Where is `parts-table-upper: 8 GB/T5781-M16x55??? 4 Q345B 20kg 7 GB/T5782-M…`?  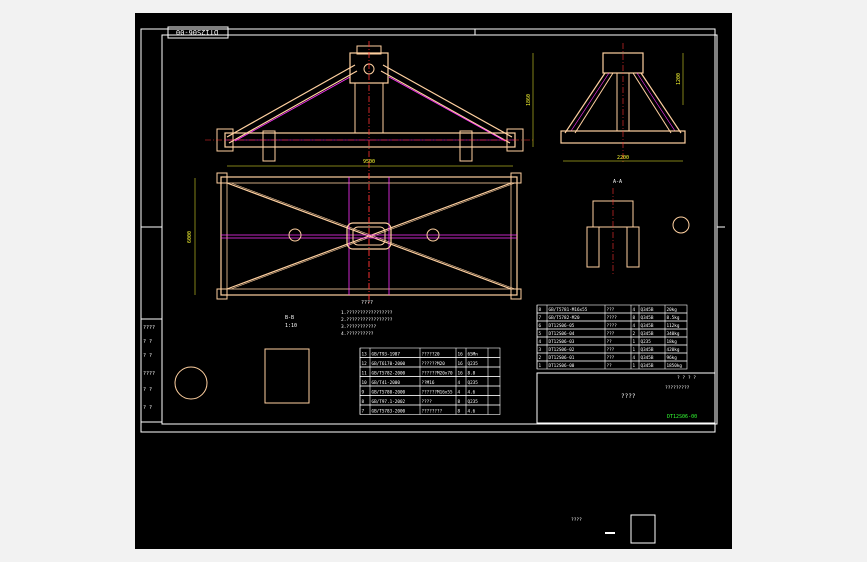
parts-table-upper: 8 GB/T5781-M16x55??? 4 Q345B 20kg 7 GB/T5782-M… is located at coordinates (612, 337).